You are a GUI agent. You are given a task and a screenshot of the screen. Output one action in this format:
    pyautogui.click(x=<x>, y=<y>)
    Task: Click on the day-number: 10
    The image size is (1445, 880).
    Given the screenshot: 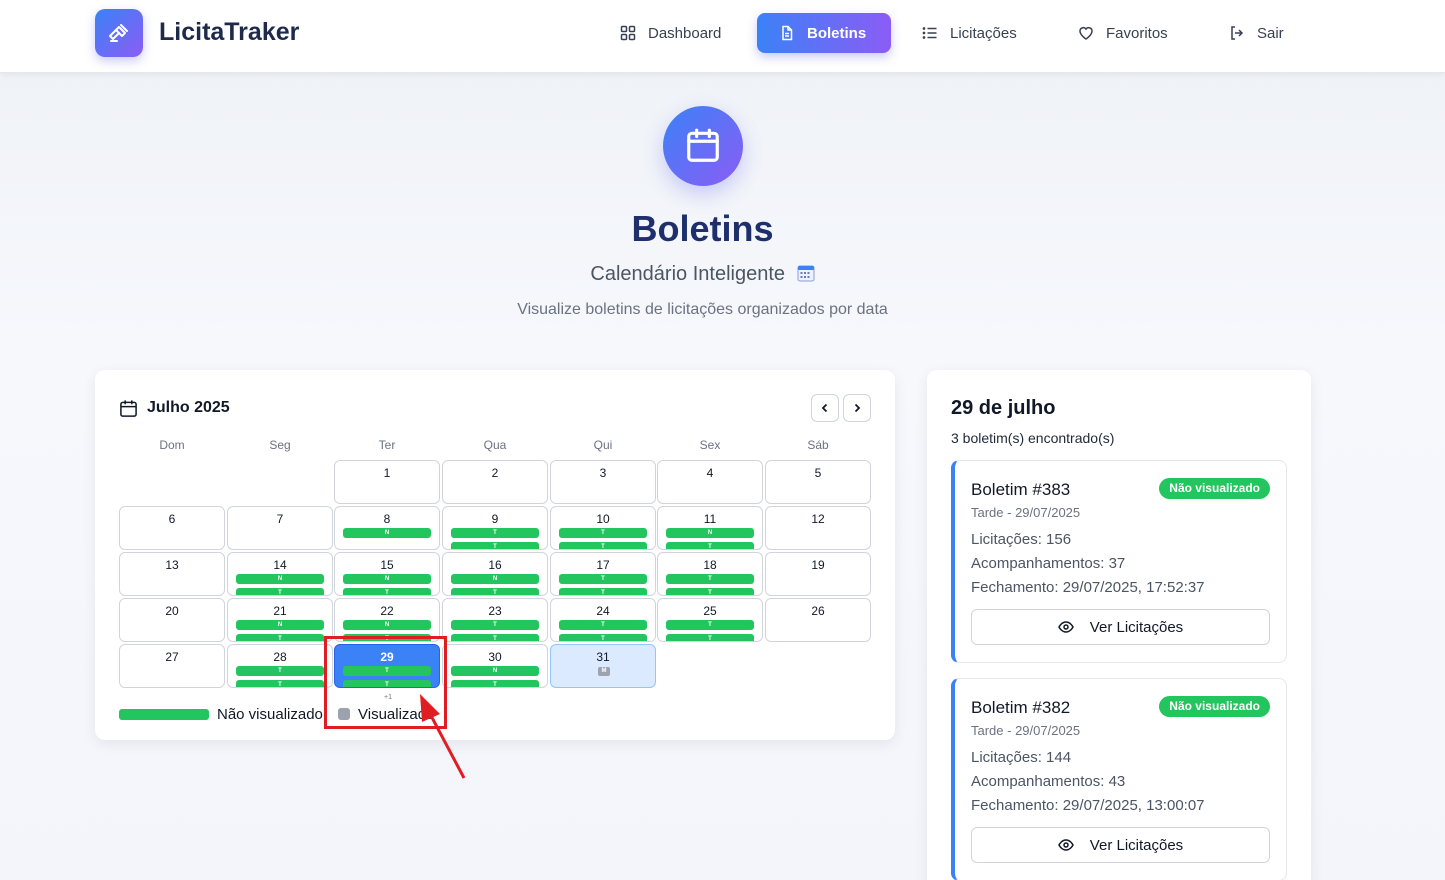 What is the action you would take?
    pyautogui.click(x=603, y=519)
    